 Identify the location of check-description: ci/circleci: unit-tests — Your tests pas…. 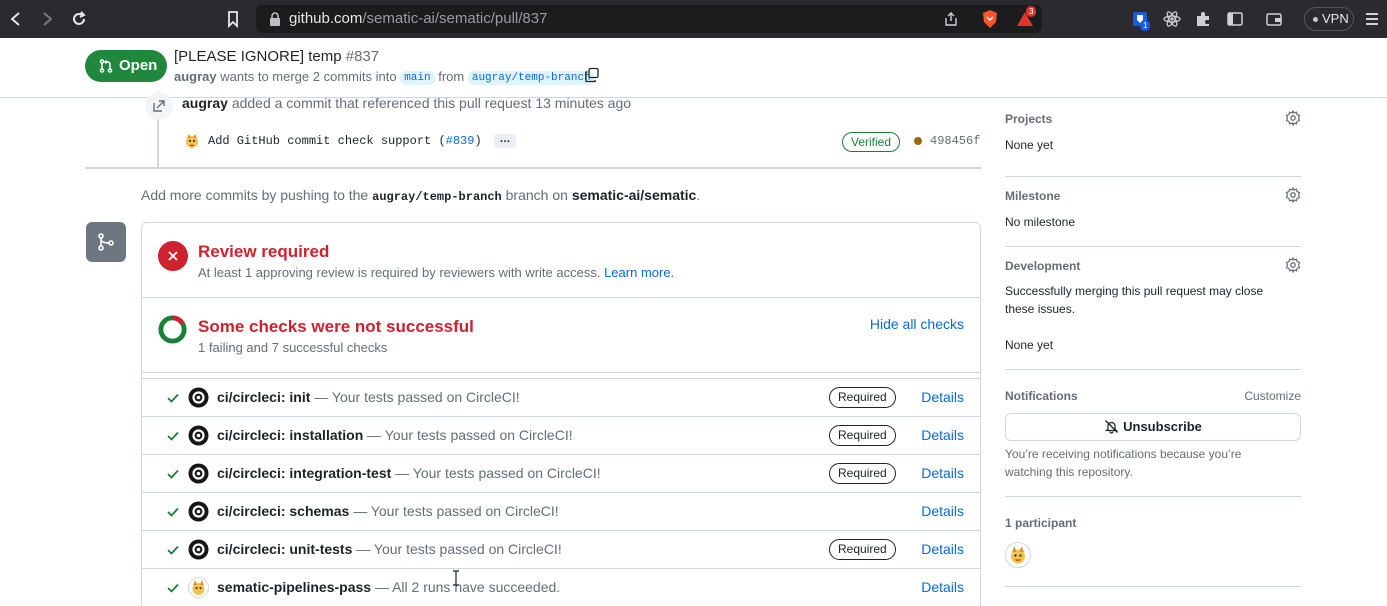
(389, 549).